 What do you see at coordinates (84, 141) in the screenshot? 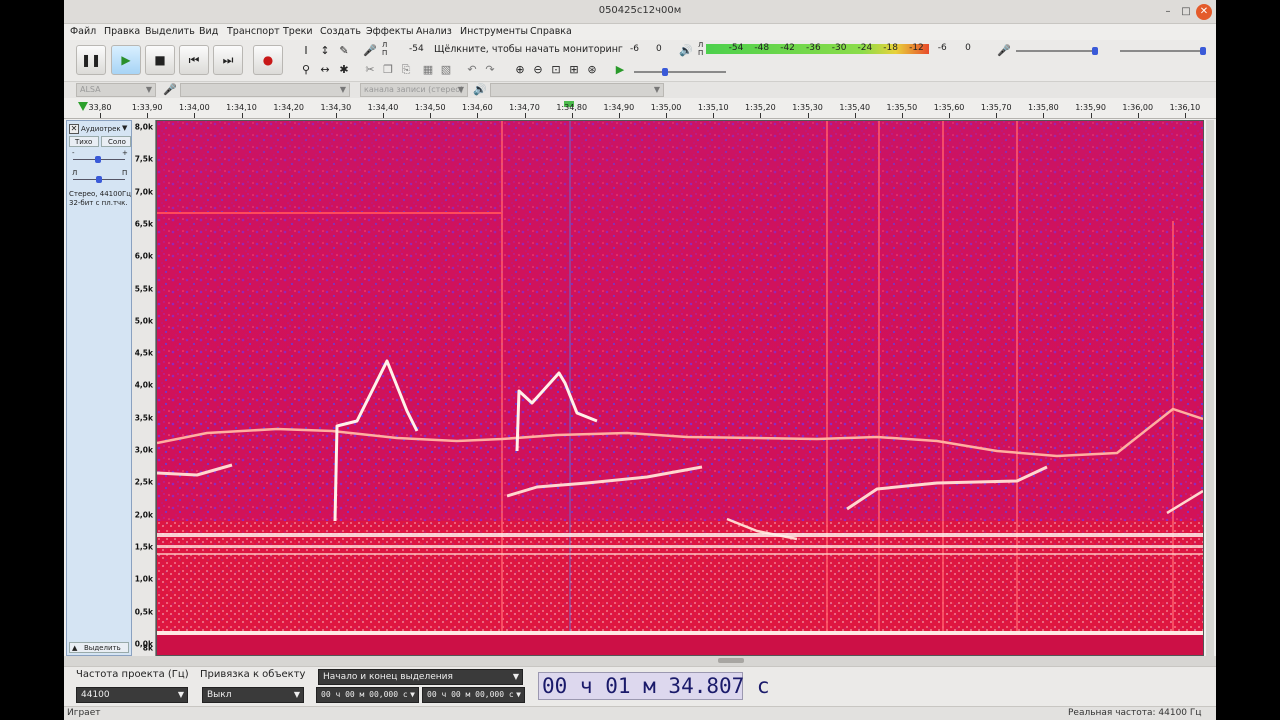
I see `mute-button: Тихо` at bounding box center [84, 141].